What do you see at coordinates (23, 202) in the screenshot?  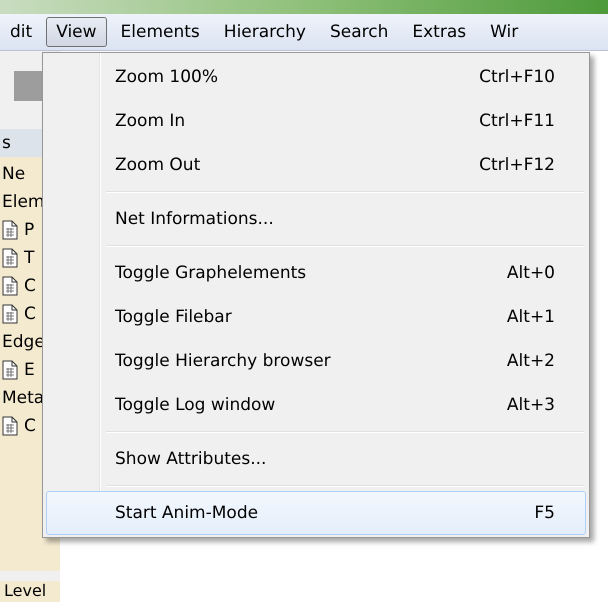 I see `tree-group: Elem` at bounding box center [23, 202].